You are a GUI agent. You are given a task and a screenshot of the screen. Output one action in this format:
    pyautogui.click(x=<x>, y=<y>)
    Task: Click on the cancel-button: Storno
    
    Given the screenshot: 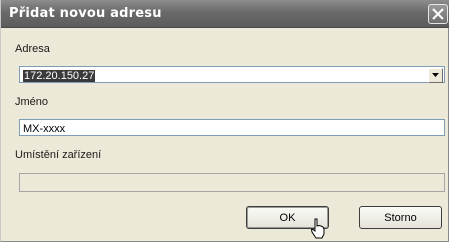 What is the action you would take?
    pyautogui.click(x=400, y=217)
    